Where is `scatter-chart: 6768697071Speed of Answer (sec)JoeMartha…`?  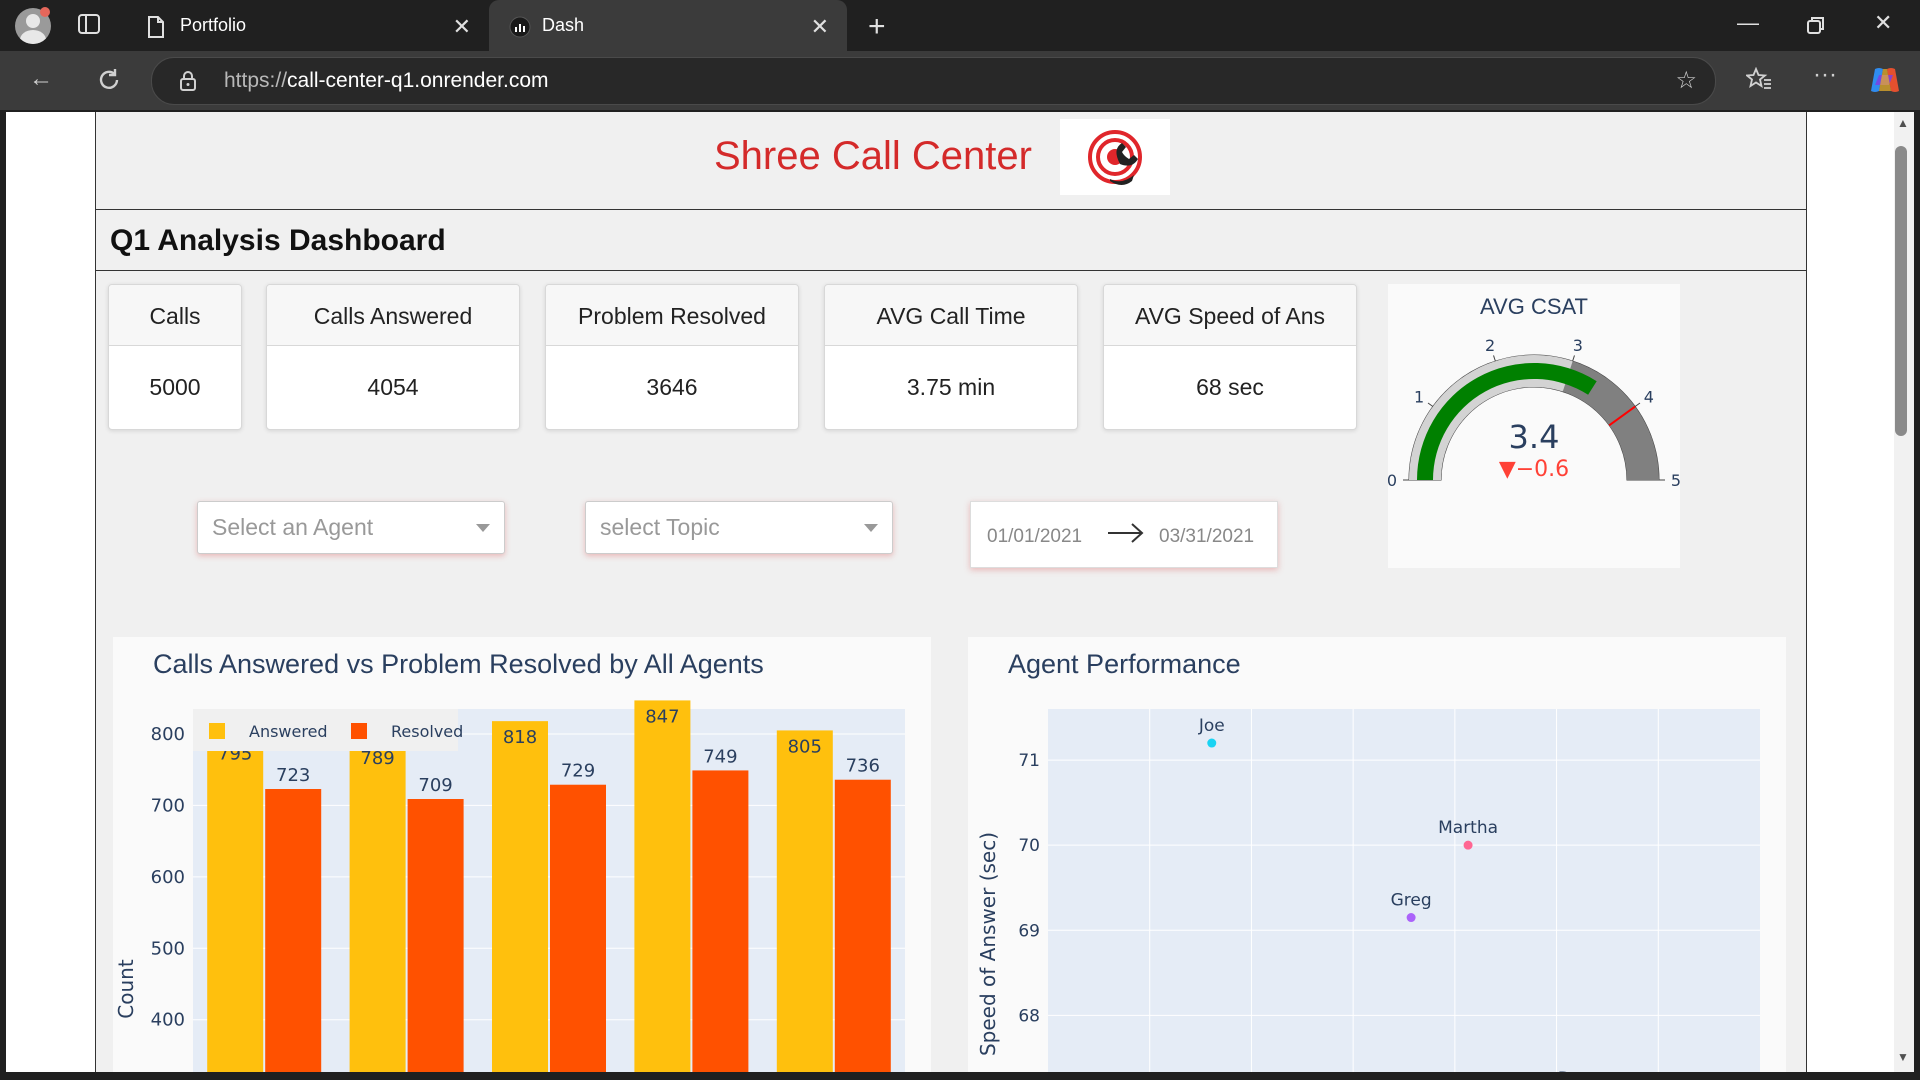
scatter-chart: 6768697071Speed of Answer (sec)JoeMartha… is located at coordinates (1368, 890).